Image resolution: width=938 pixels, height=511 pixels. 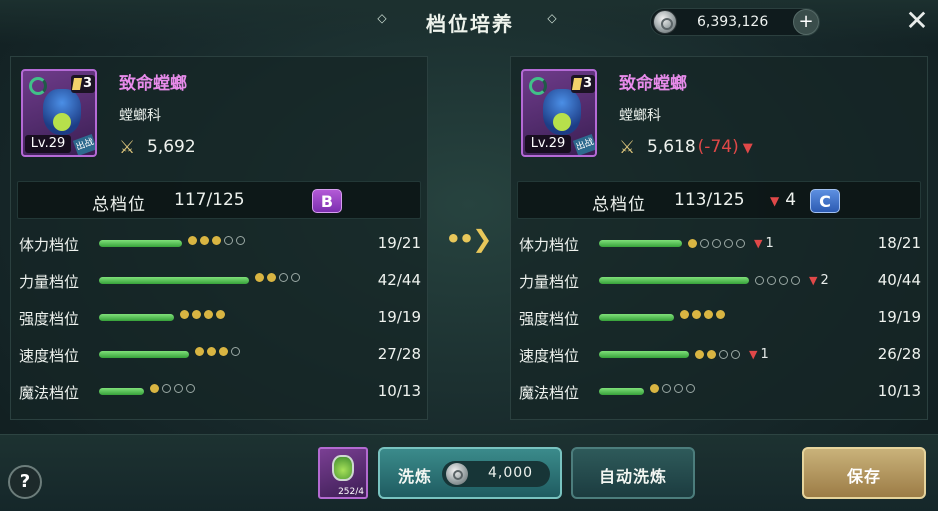 I want to click on refine-potion-slot: 252/4, so click(x=343, y=473).